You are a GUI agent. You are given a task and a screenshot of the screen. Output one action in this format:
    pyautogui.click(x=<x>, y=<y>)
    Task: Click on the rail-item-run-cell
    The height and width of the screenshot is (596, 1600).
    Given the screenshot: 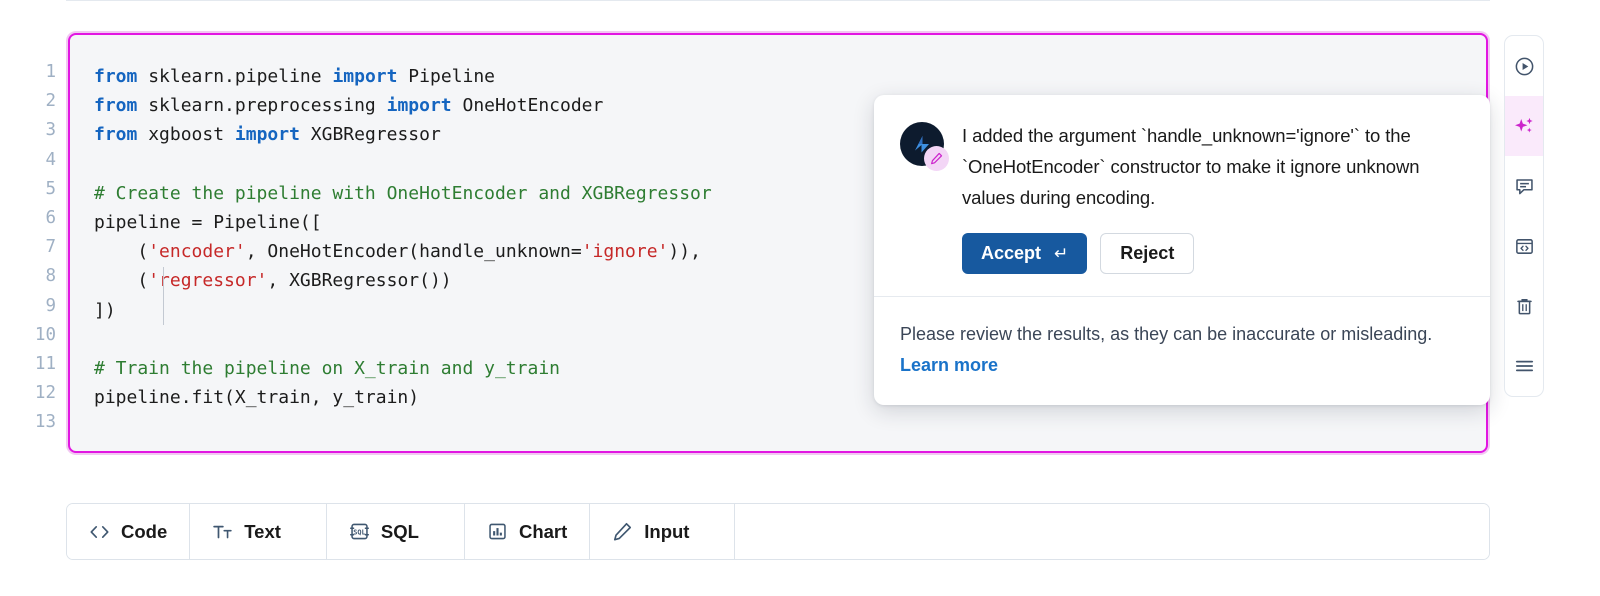 What is the action you would take?
    pyautogui.click(x=1524, y=66)
    